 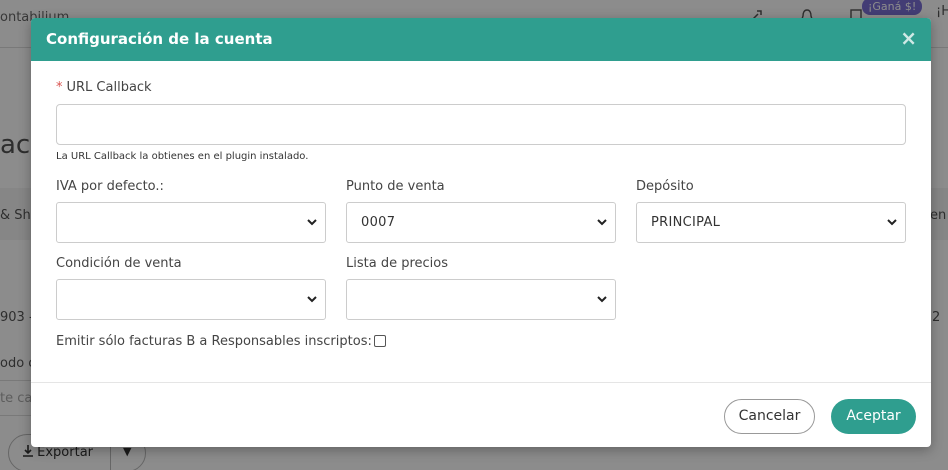 I want to click on accept-button: Aceptar, so click(x=873, y=416).